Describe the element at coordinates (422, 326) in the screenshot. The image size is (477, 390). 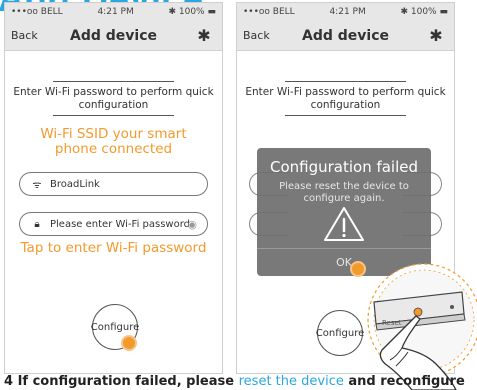
I see `reset-button-illustration: Reset` at that location.